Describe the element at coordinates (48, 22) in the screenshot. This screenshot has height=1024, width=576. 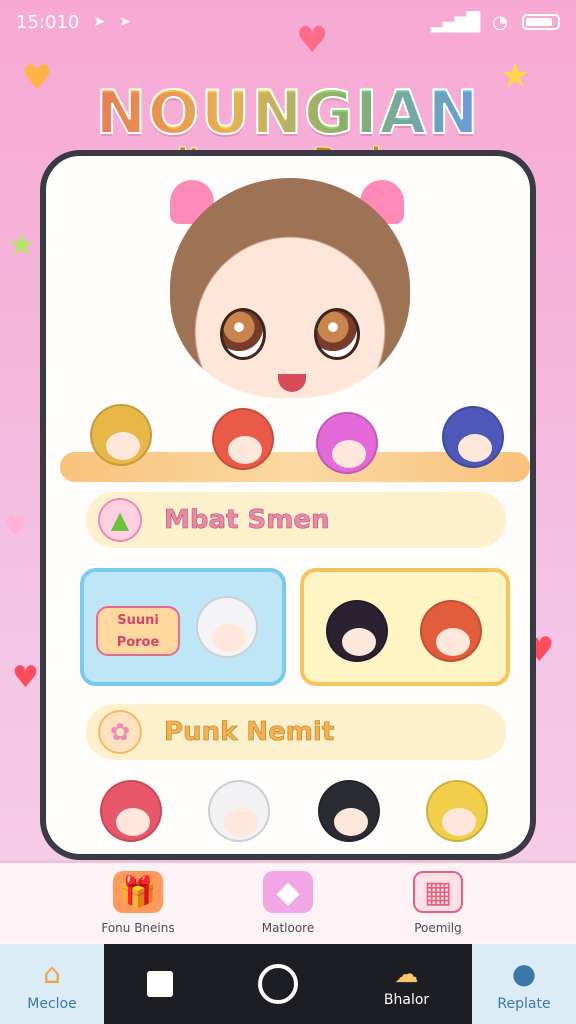
I see `status-time: 15:010` at that location.